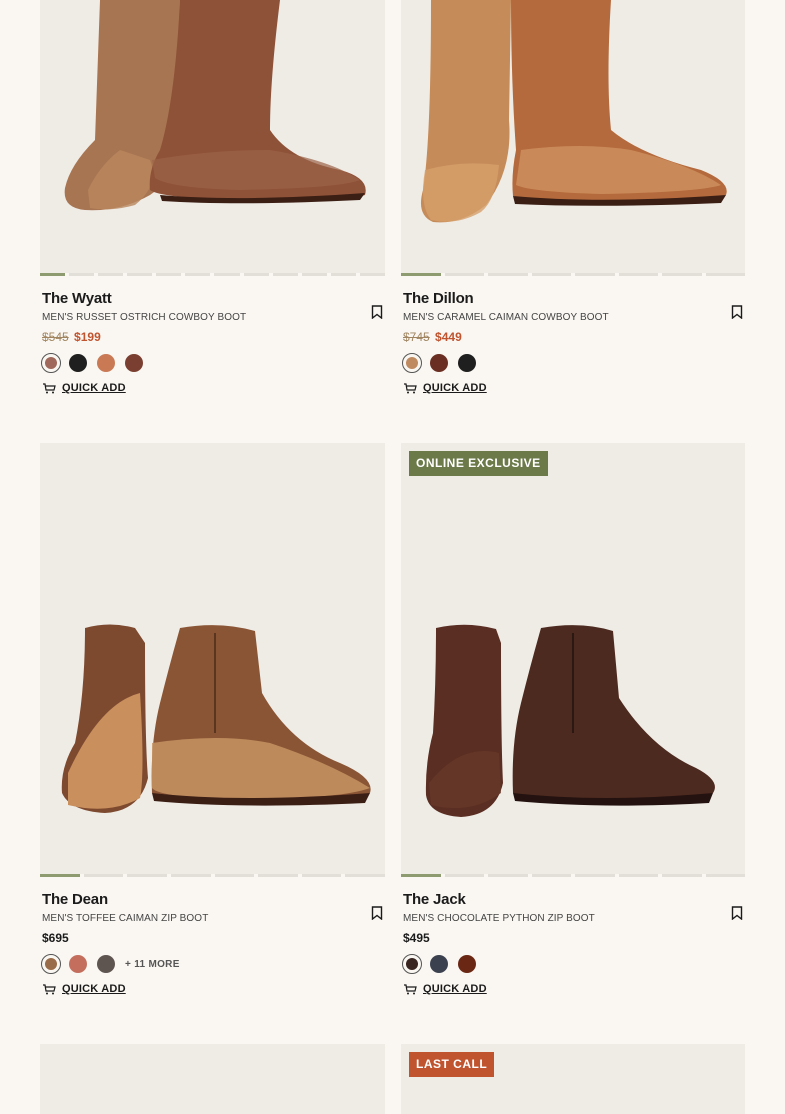 The image size is (785, 1114). I want to click on more-colors-link: + 11 MORE, so click(152, 964).